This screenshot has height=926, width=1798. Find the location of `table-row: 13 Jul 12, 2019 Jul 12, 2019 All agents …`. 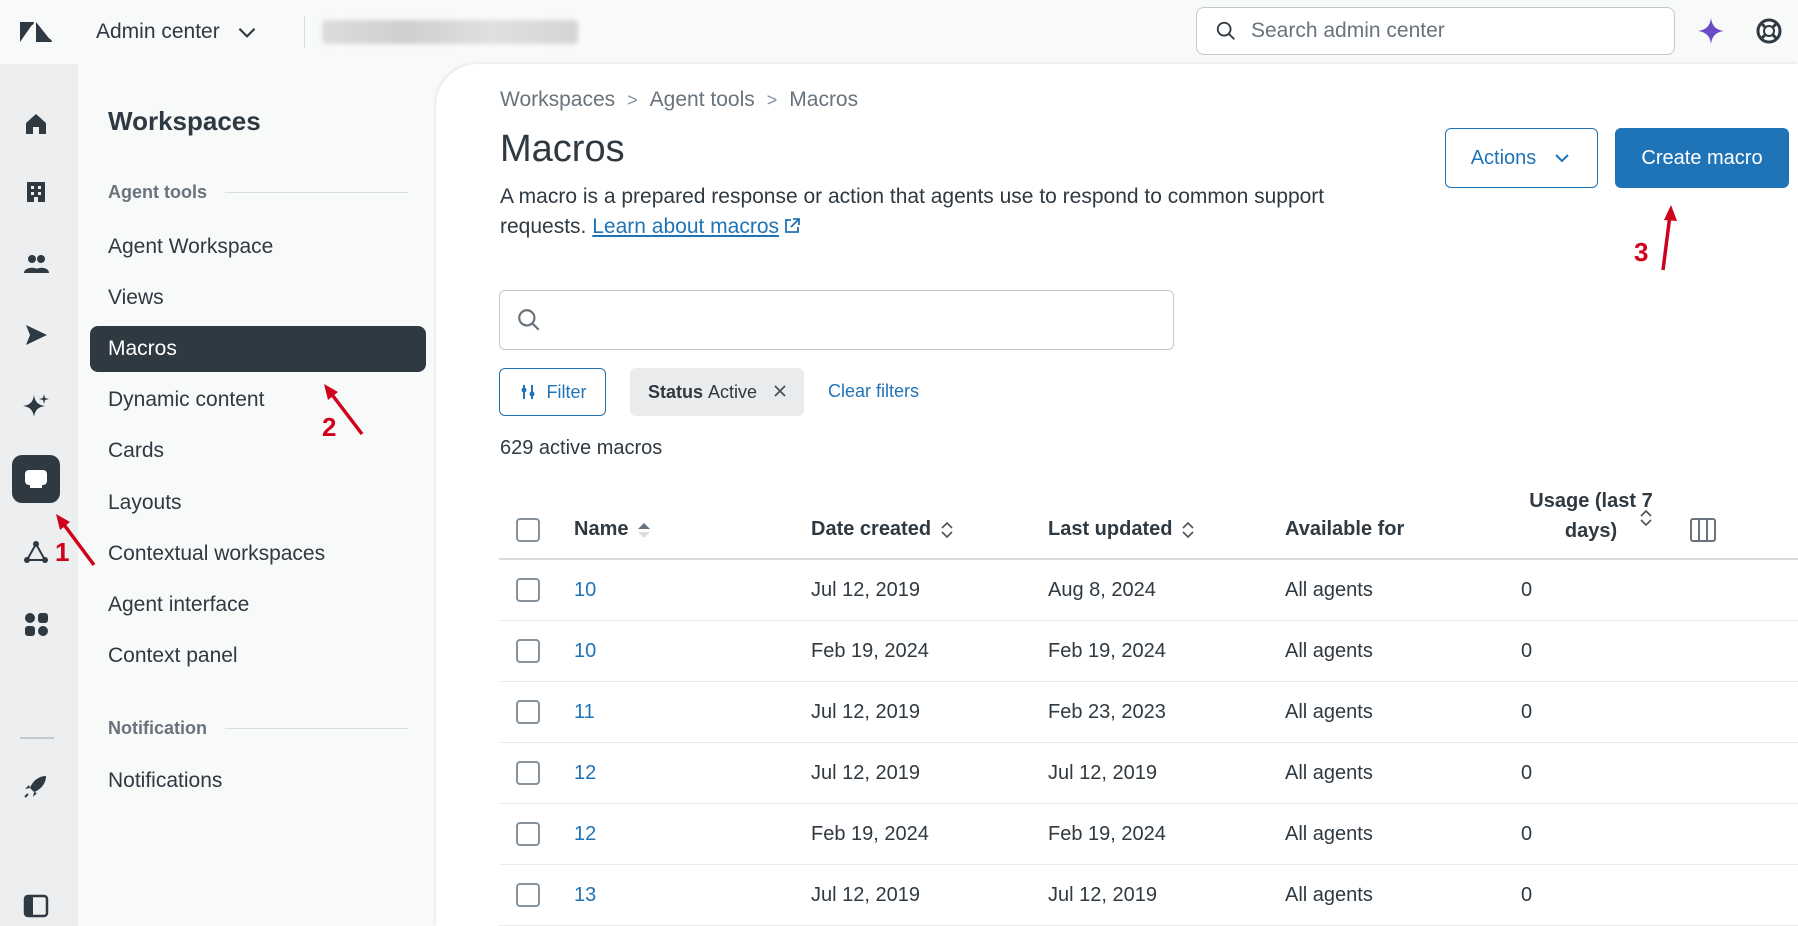

table-row: 13 Jul 12, 2019 Jul 12, 2019 All agents … is located at coordinates (1148, 895).